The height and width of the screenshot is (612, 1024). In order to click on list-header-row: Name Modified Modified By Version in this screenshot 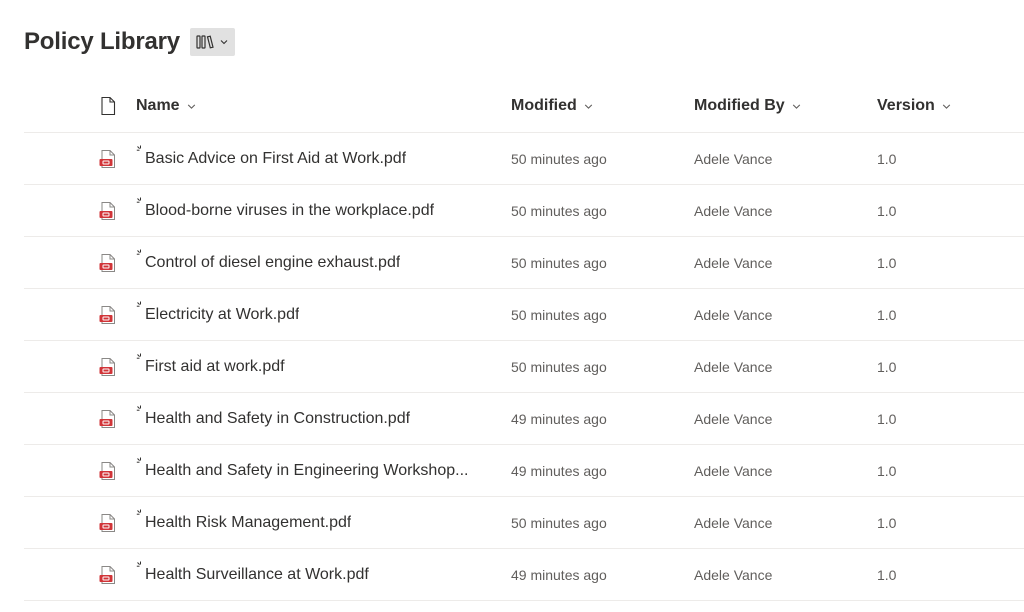, I will do `click(524, 106)`.